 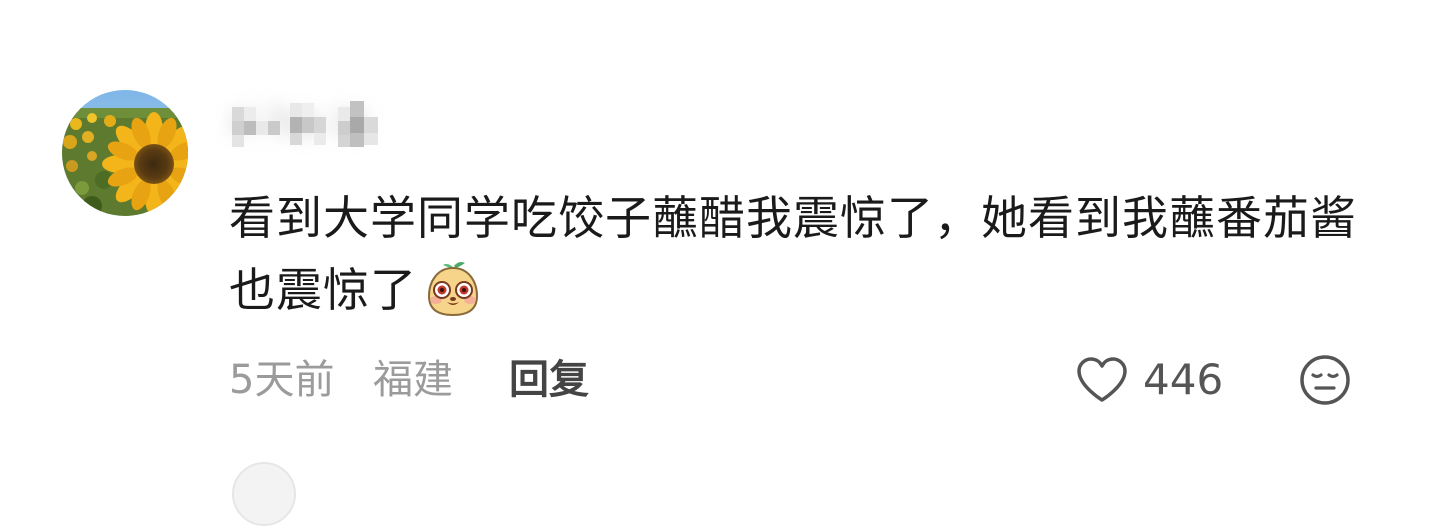 I want to click on surprised-chick-sticker-icon, so click(x=453, y=289).